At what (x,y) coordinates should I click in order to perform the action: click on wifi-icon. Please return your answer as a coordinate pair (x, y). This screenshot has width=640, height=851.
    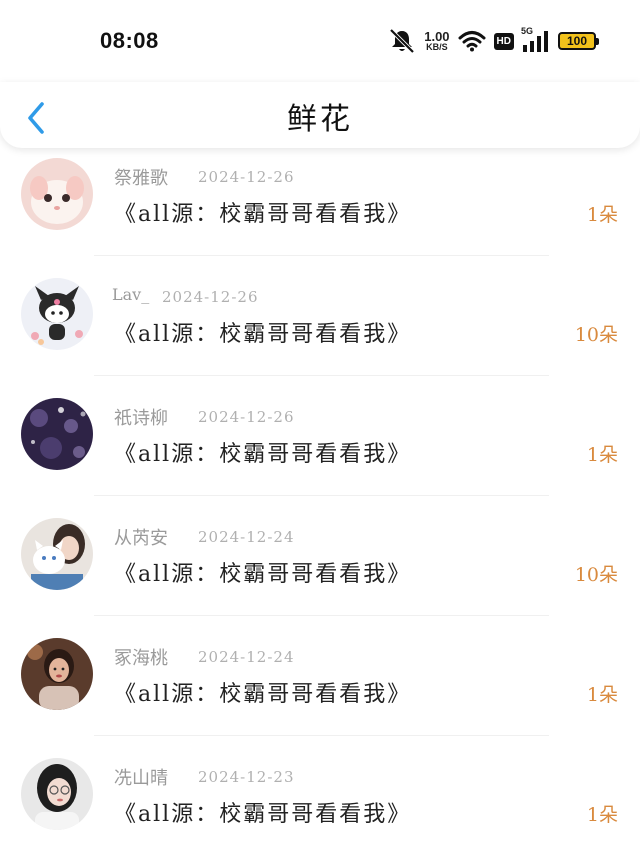
    Looking at the image, I should click on (472, 41).